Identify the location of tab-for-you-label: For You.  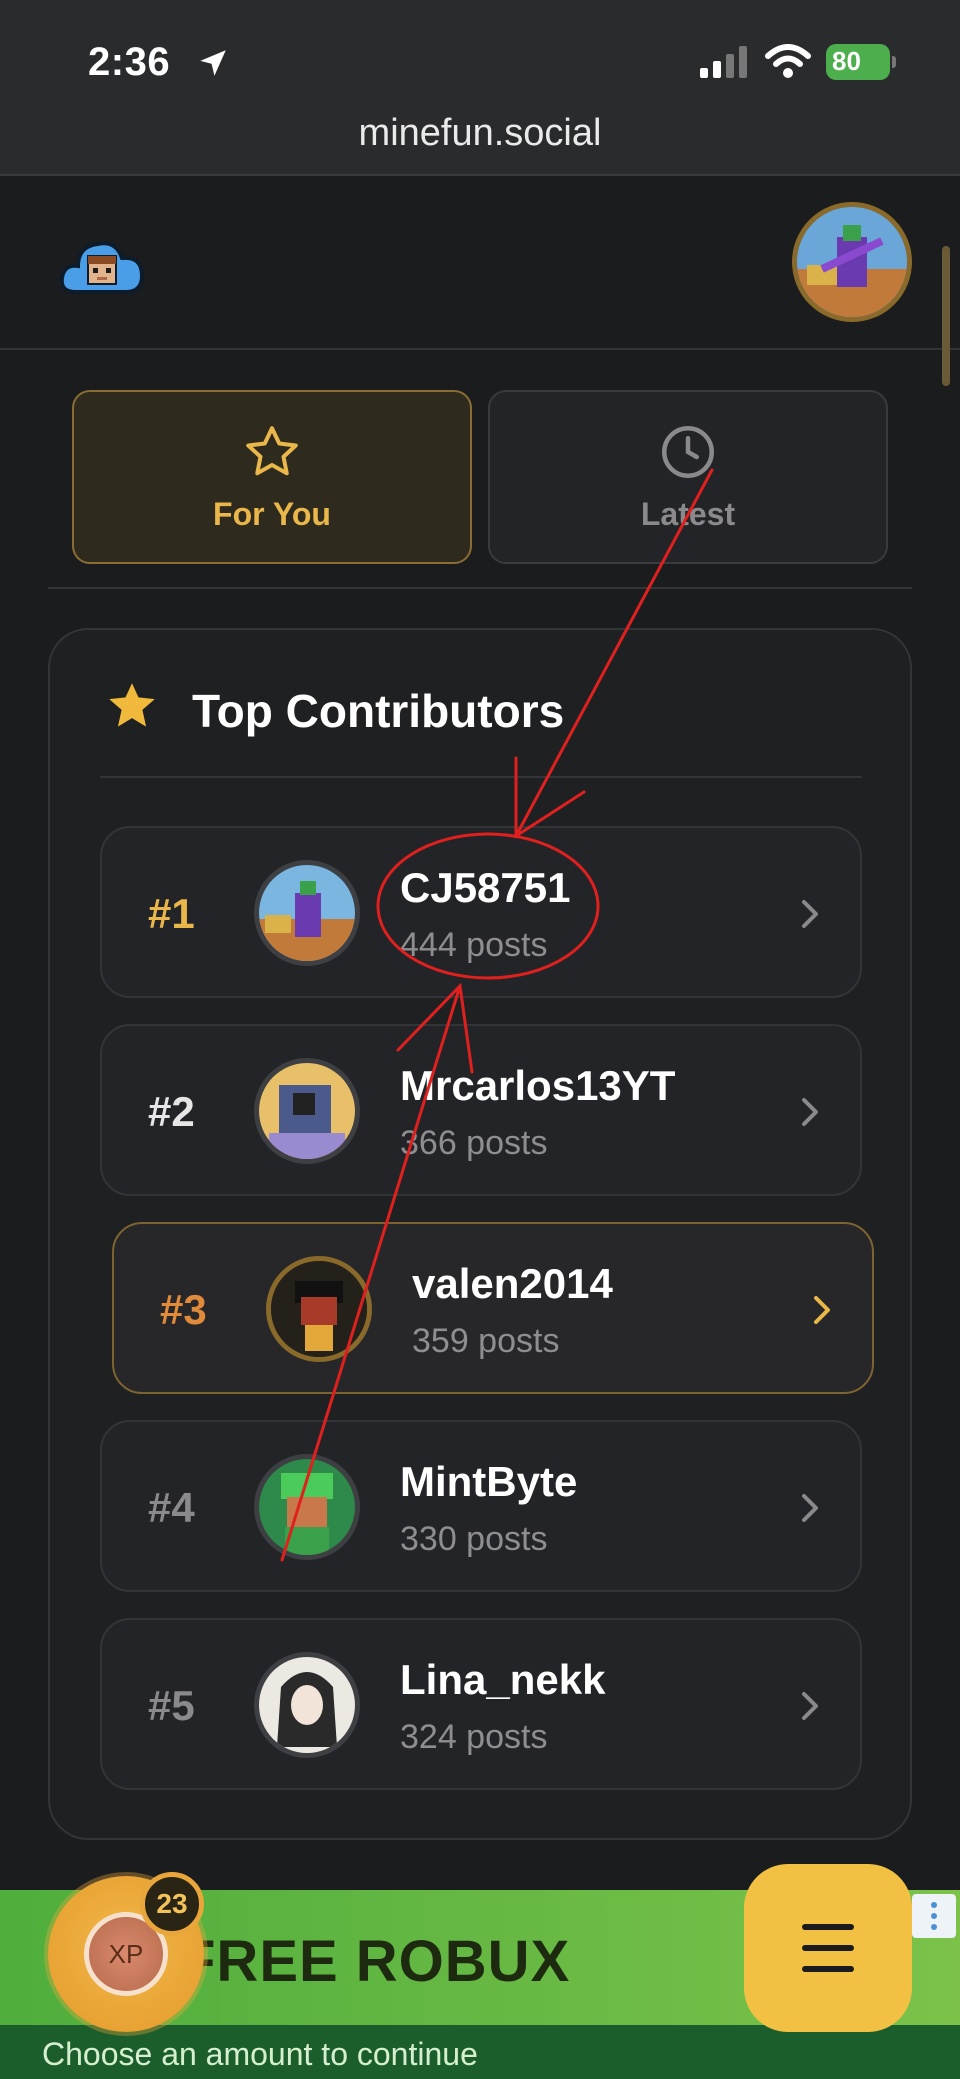
(272, 514).